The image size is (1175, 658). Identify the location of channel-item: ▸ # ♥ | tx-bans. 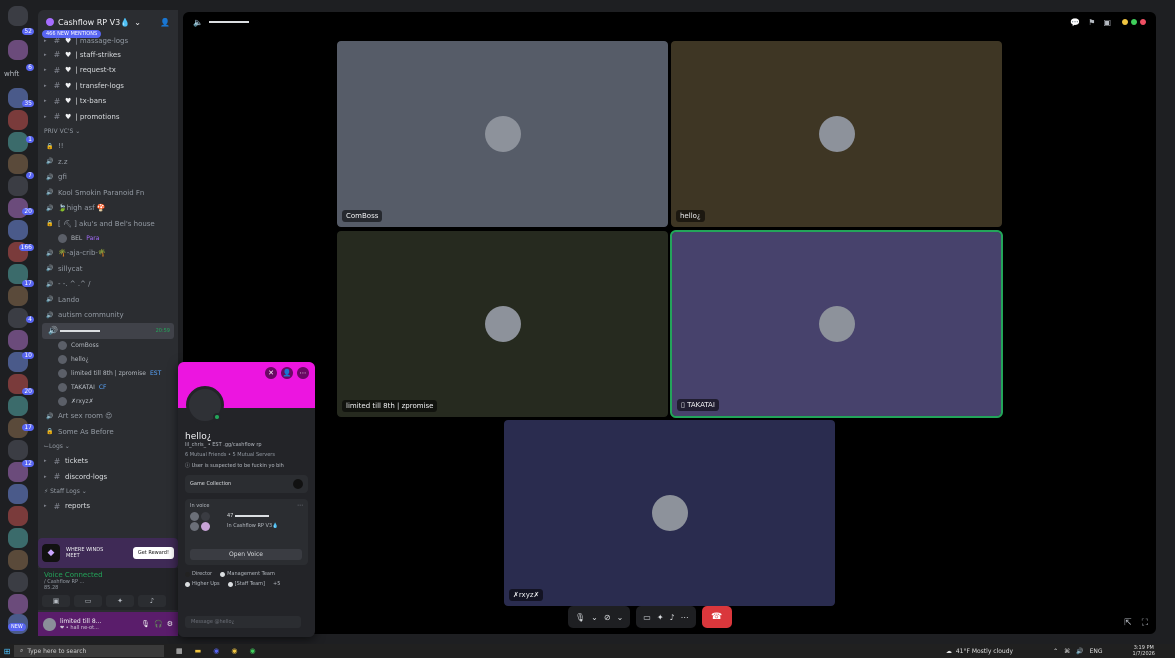
(108, 102).